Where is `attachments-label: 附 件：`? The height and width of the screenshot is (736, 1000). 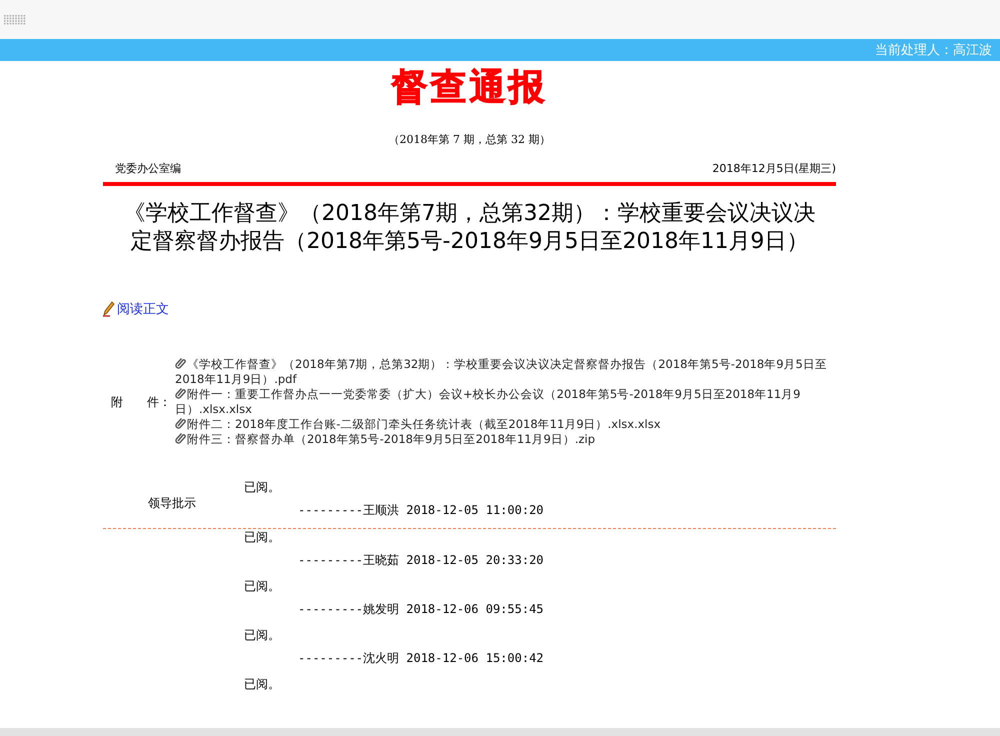 attachments-label: 附 件： is located at coordinates (141, 402).